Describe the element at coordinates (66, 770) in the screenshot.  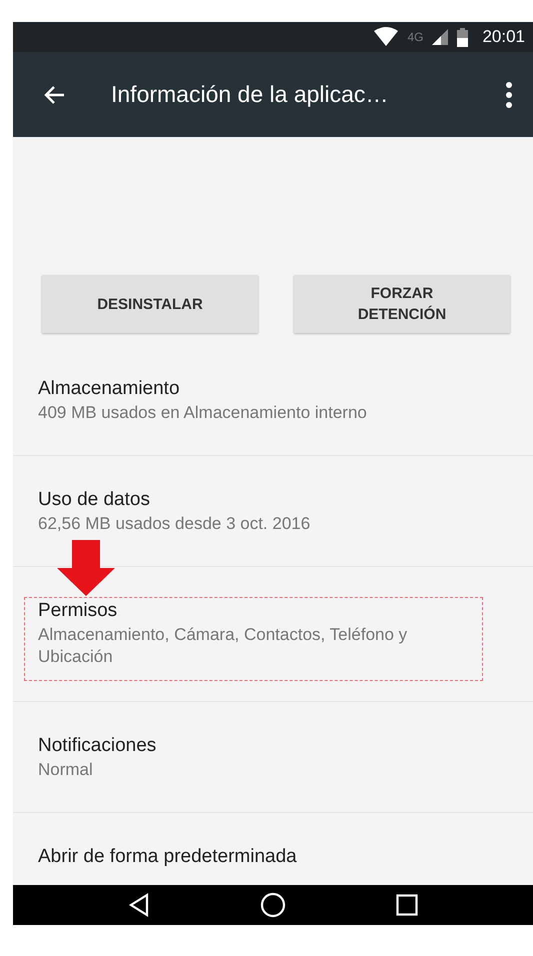
I see `setting-summary: Normal` at that location.